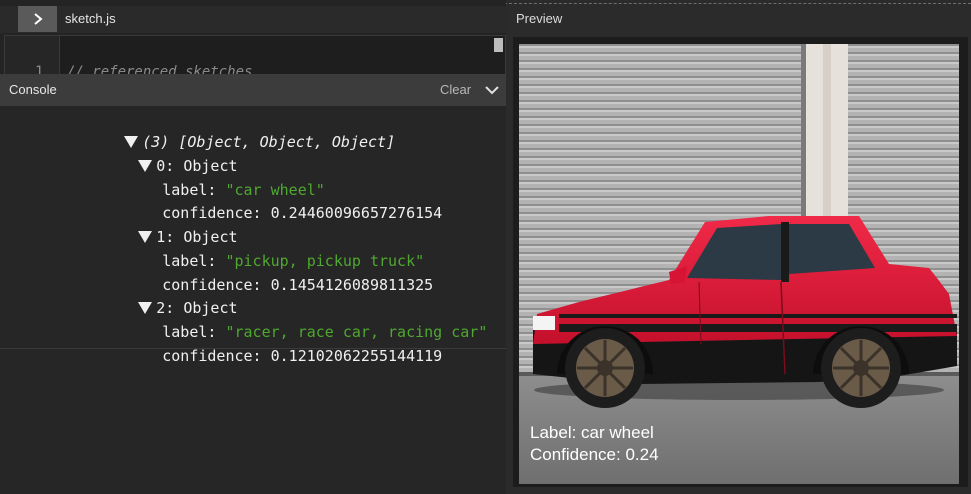 This screenshot has height=494, width=971. What do you see at coordinates (90, 19) in the screenshot?
I see `tab-sketch-js: sketch.js` at bounding box center [90, 19].